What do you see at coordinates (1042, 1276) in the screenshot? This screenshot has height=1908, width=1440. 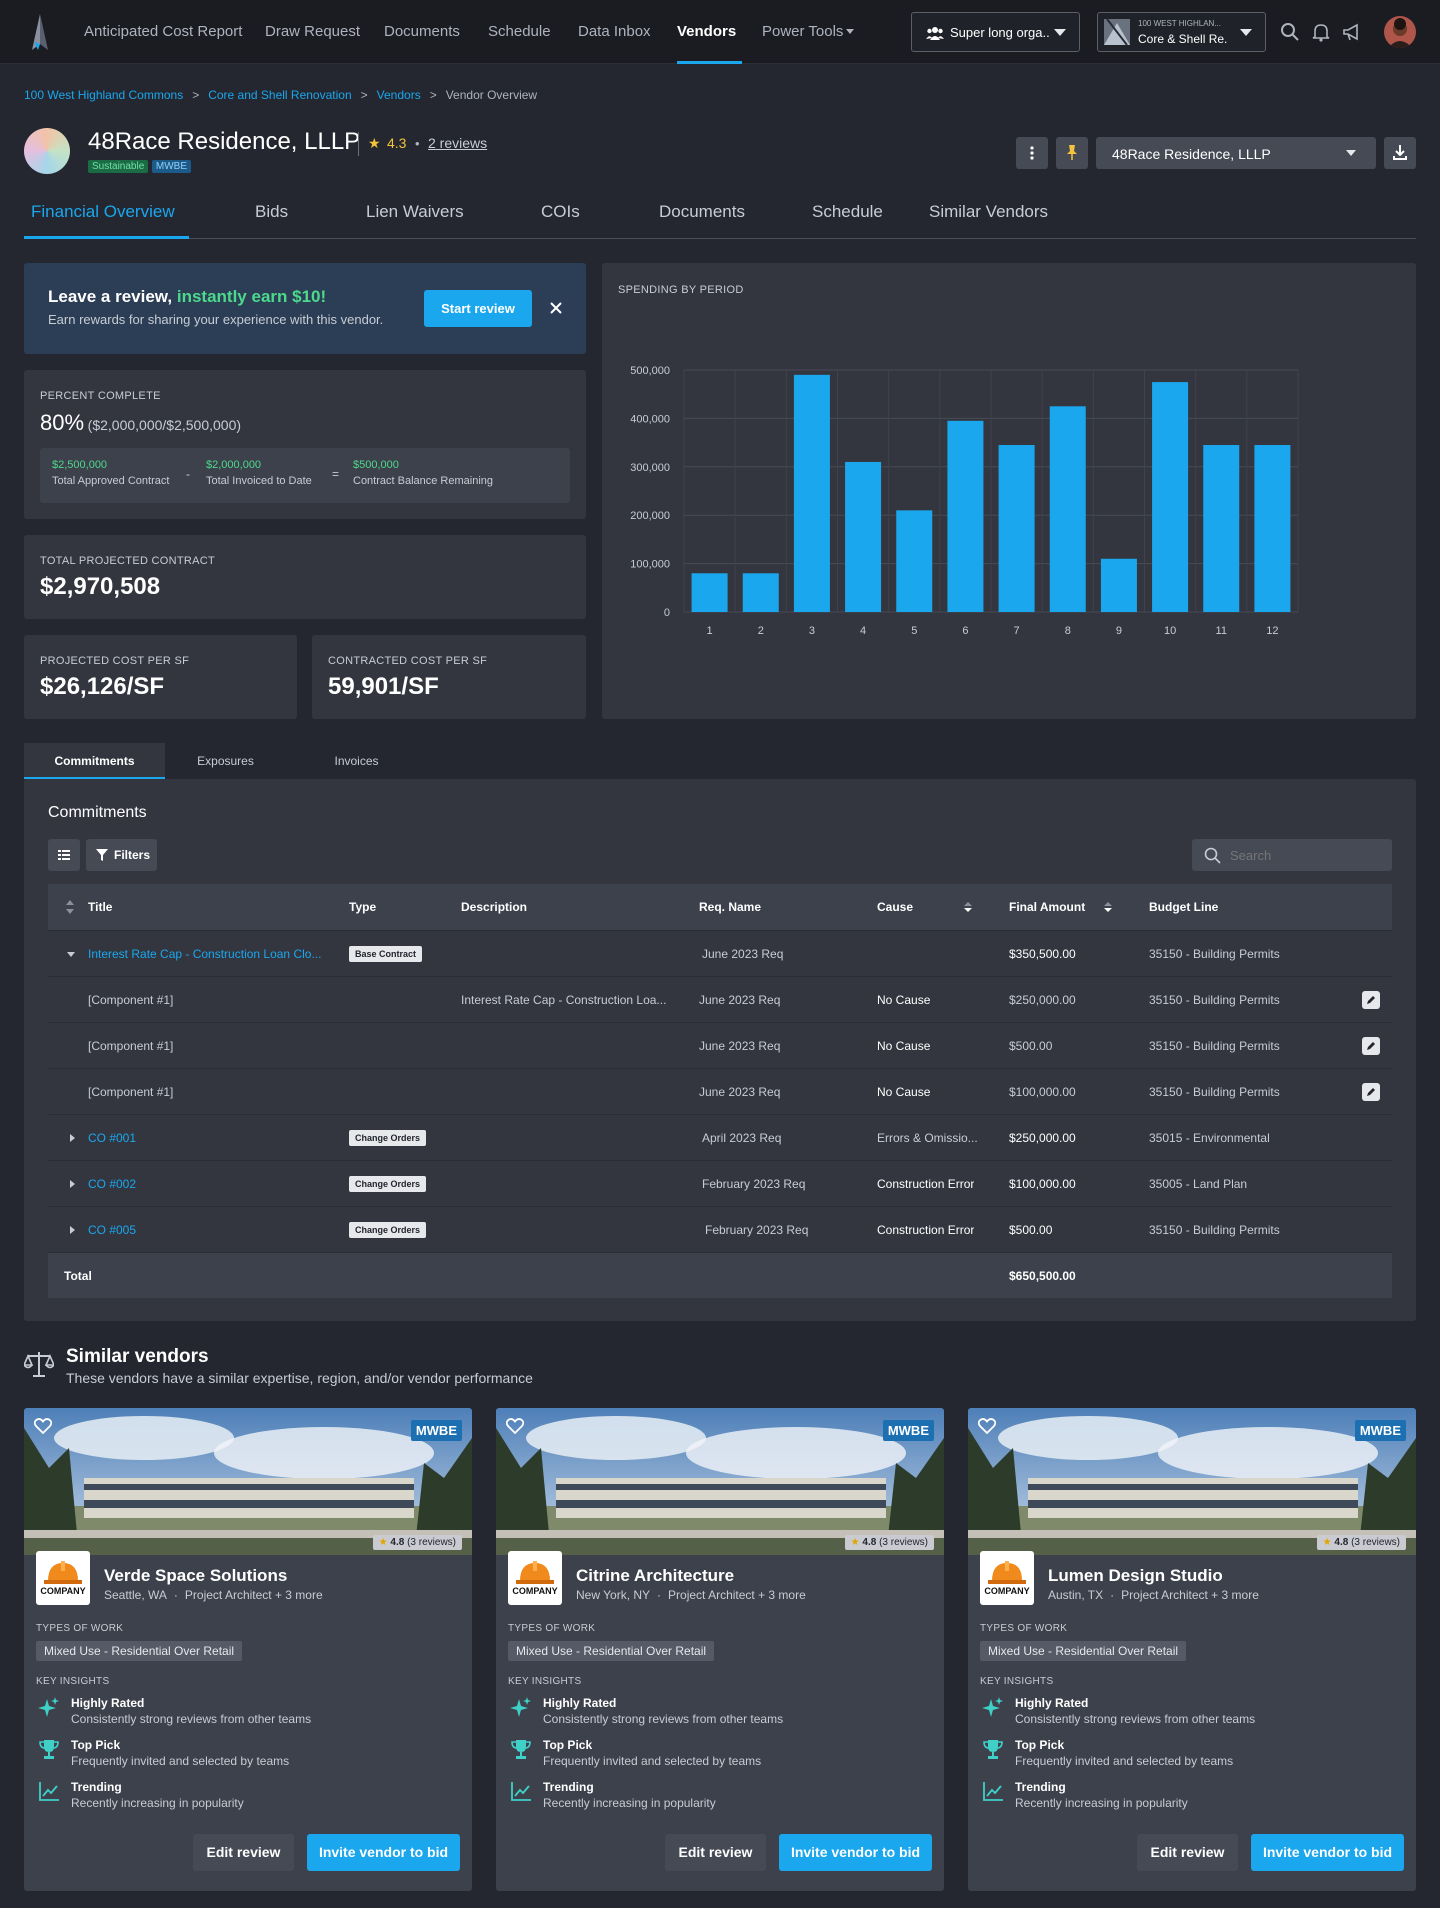 I see `total-amount: $650,500.00` at bounding box center [1042, 1276].